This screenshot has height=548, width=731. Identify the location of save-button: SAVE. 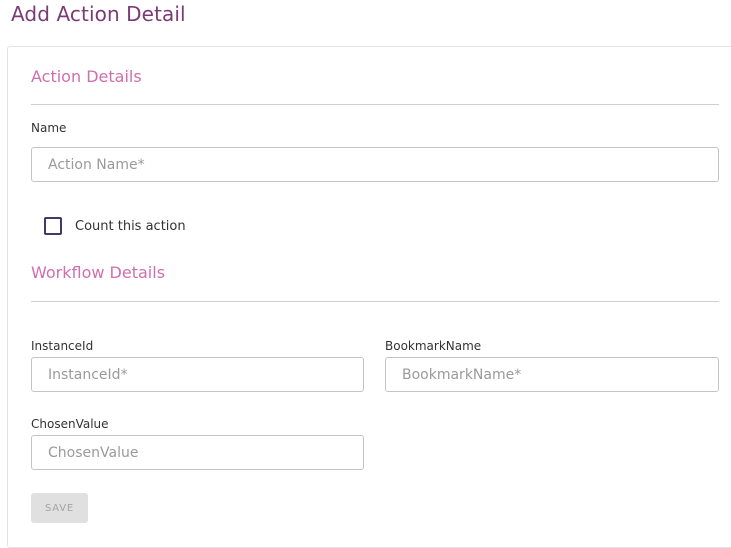
(59, 508).